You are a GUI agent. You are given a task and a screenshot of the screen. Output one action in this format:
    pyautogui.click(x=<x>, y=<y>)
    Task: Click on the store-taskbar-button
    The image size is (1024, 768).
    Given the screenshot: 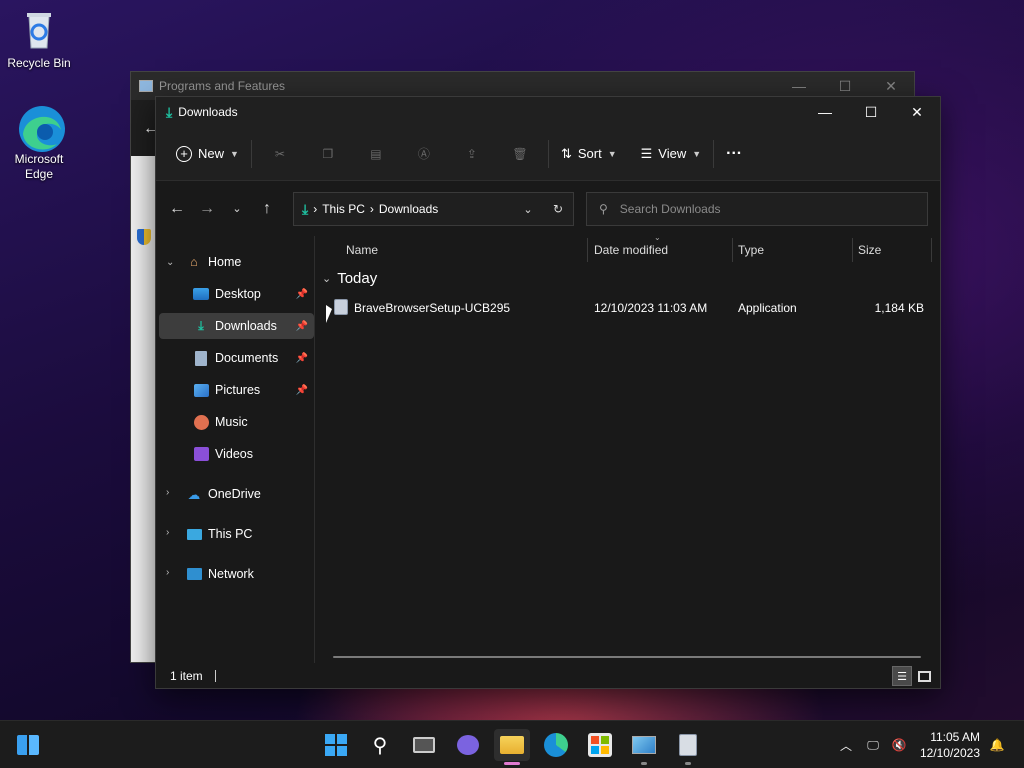 What is the action you would take?
    pyautogui.click(x=600, y=745)
    